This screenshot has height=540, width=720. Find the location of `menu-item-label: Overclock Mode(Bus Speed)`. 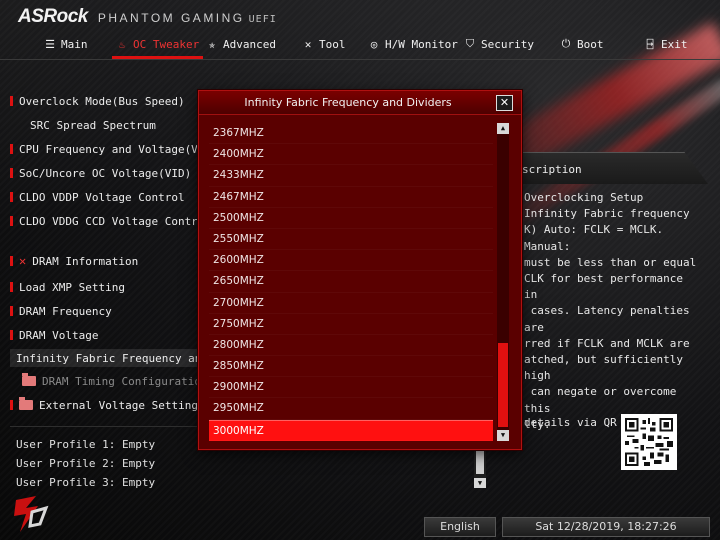

menu-item-label: Overclock Mode(Bus Speed) is located at coordinates (102, 101).